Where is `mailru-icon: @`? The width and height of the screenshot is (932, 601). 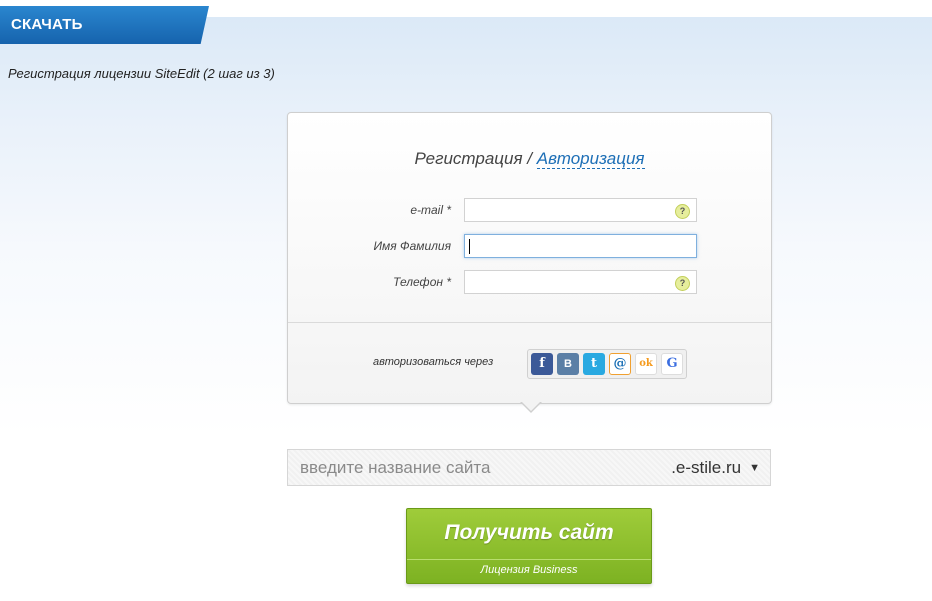 mailru-icon: @ is located at coordinates (620, 364).